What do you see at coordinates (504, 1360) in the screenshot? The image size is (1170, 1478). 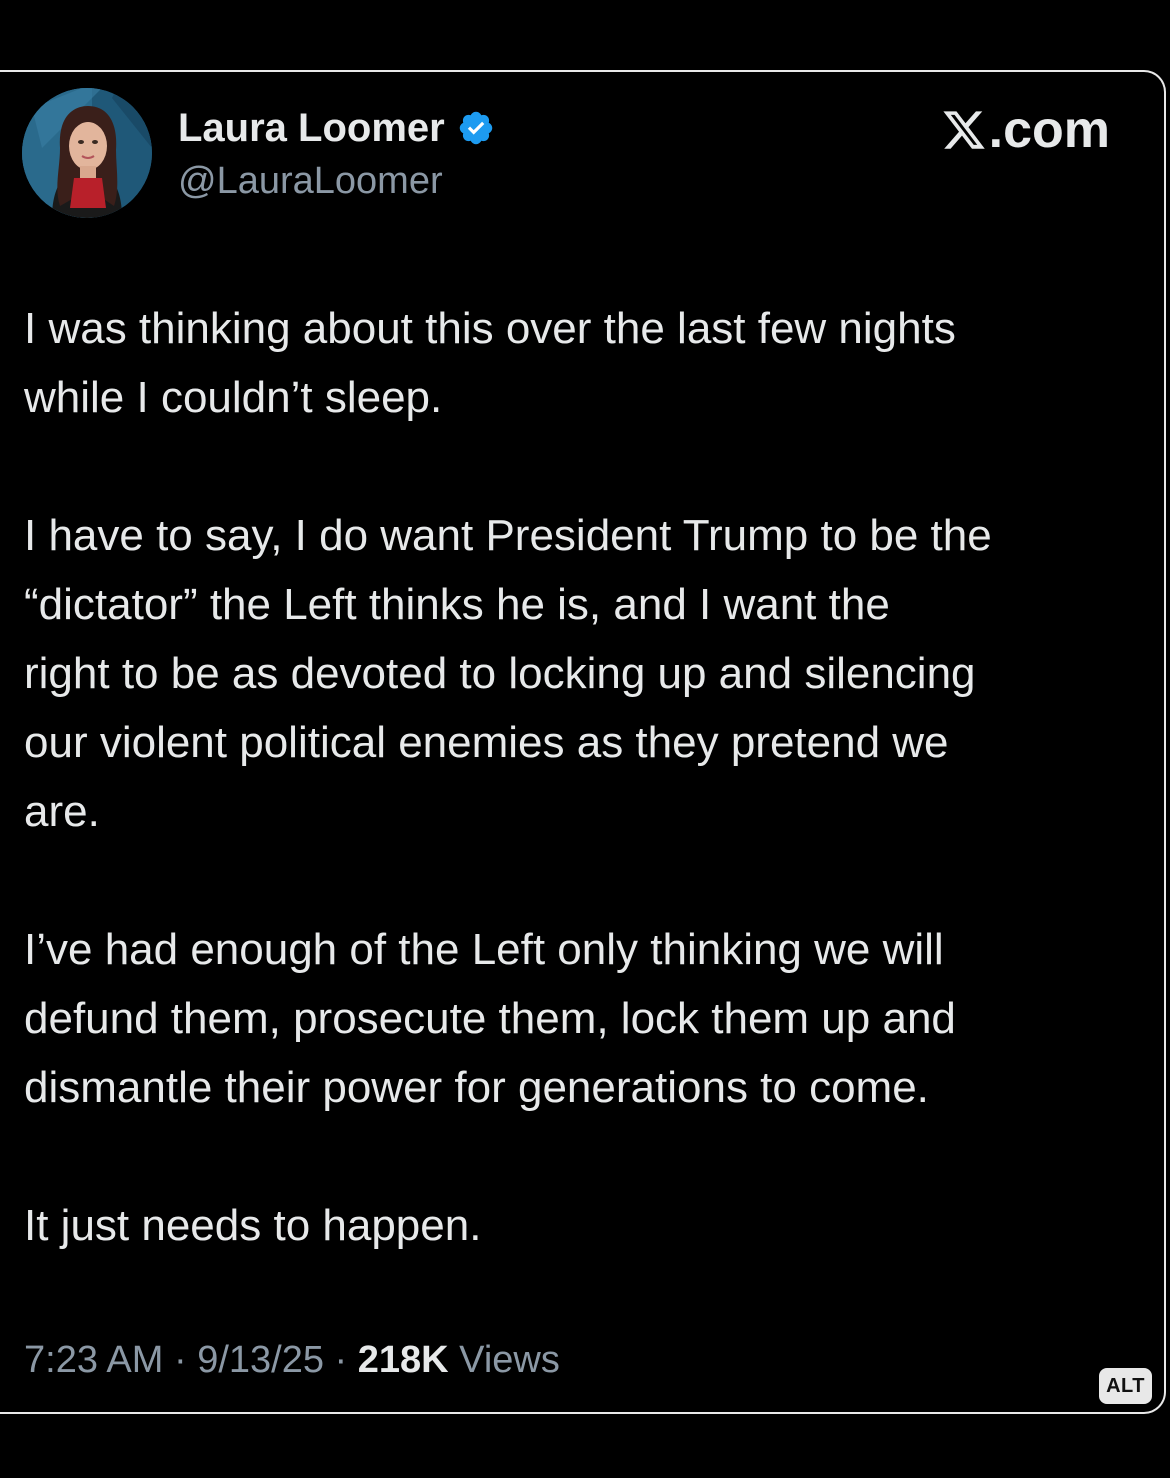 I see `views-label: Views` at bounding box center [504, 1360].